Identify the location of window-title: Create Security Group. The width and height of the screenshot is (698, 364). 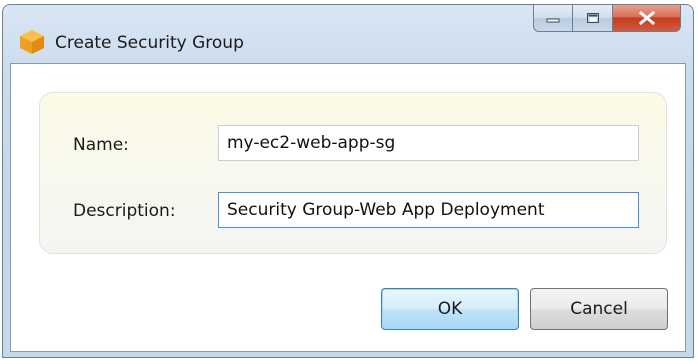
(149, 43).